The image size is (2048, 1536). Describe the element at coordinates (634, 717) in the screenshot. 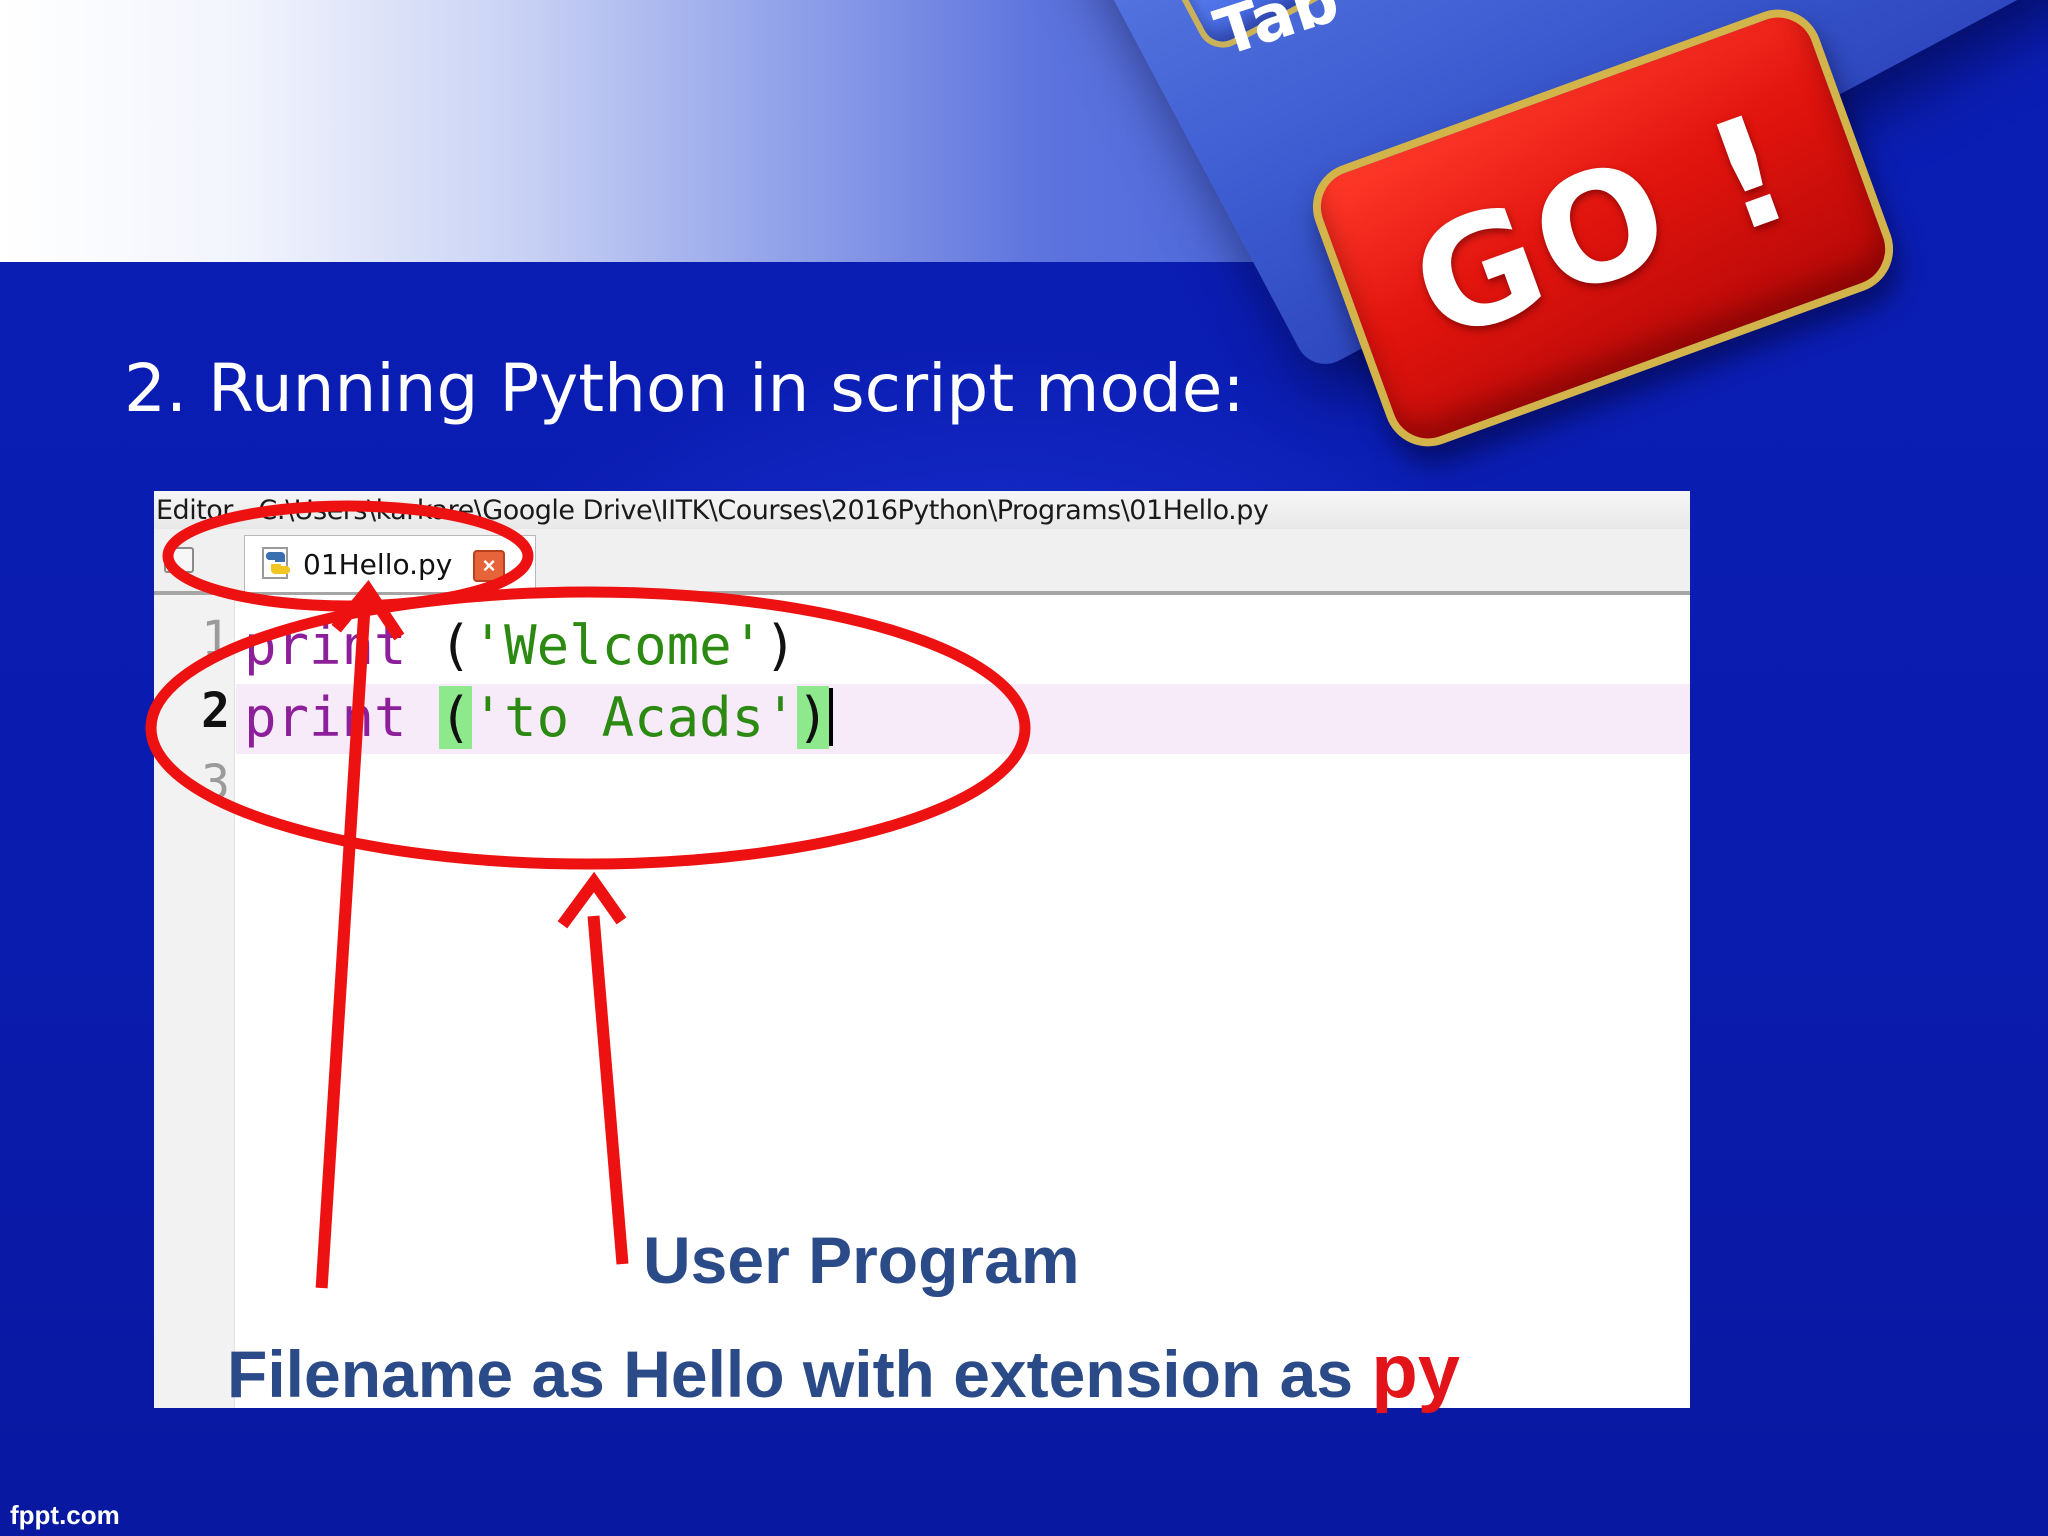

I see `code-string: 'to Acads'` at that location.